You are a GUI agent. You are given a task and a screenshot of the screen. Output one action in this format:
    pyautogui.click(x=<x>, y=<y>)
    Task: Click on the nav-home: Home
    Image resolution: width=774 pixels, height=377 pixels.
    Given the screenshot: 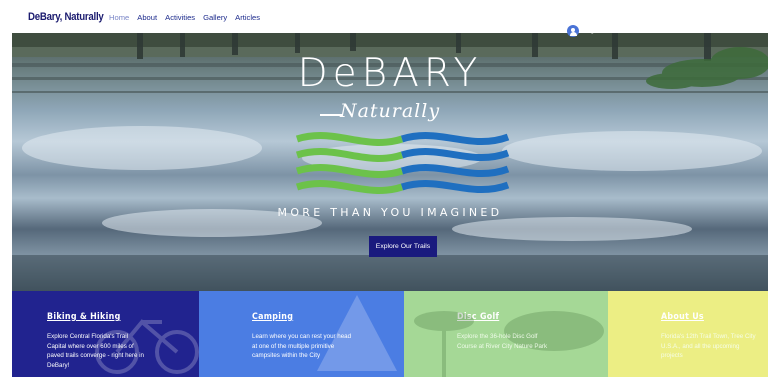 What is the action you would take?
    pyautogui.click(x=119, y=17)
    